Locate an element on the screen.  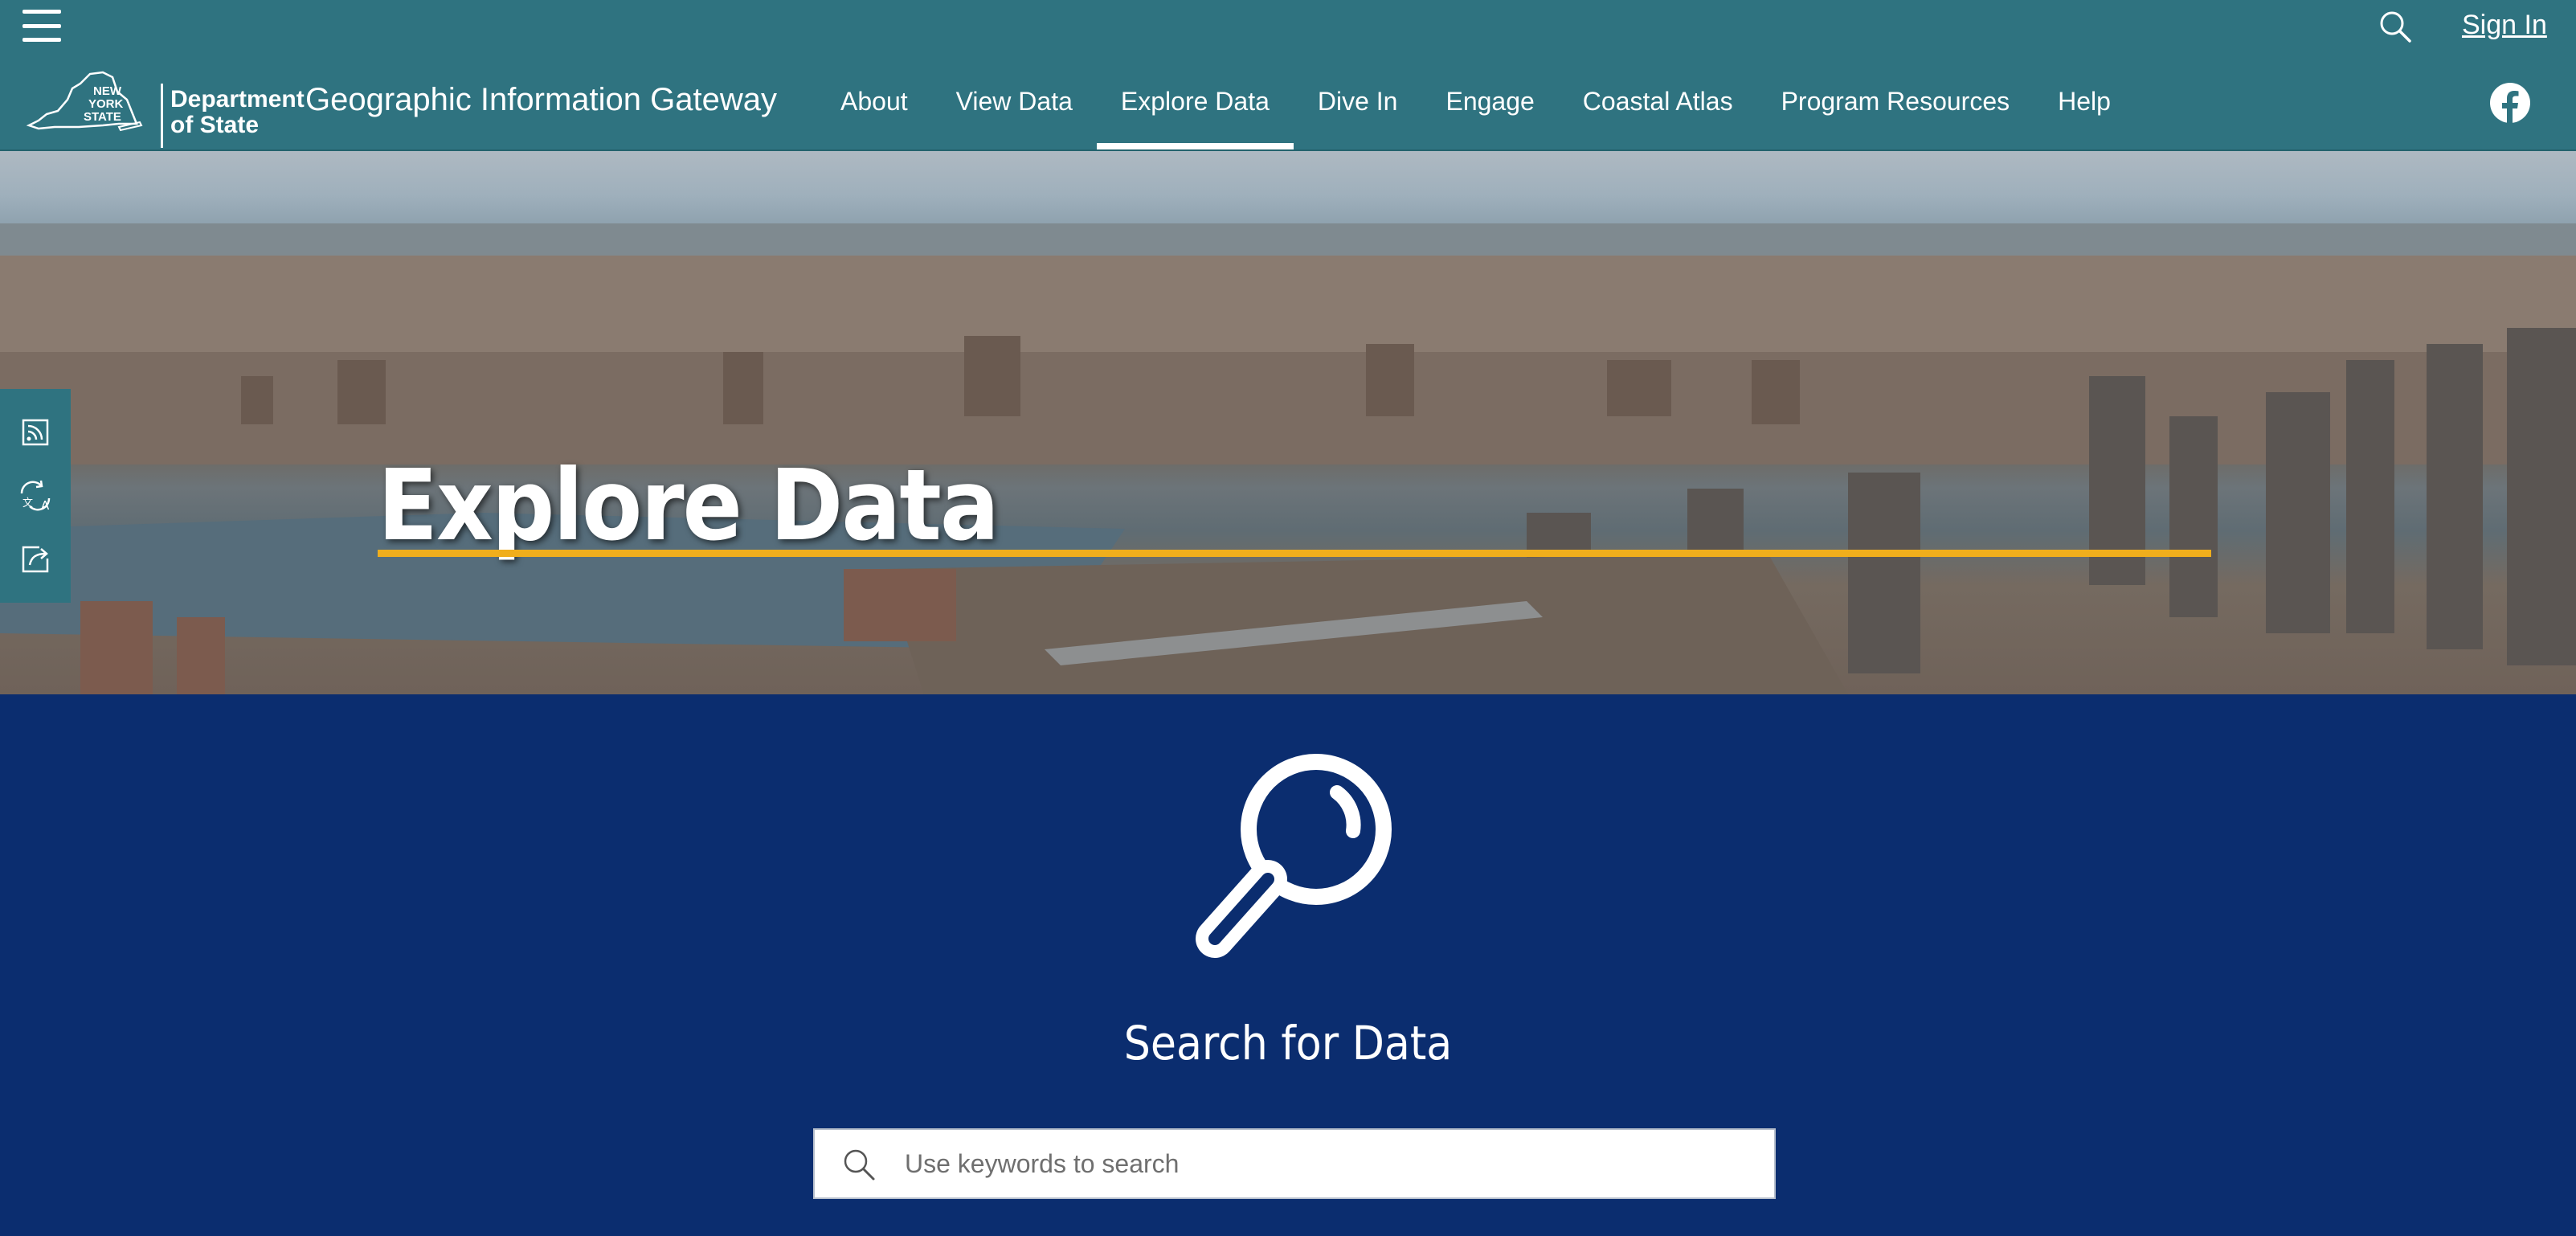
side-tools-rail: 文 A is located at coordinates (35, 496).